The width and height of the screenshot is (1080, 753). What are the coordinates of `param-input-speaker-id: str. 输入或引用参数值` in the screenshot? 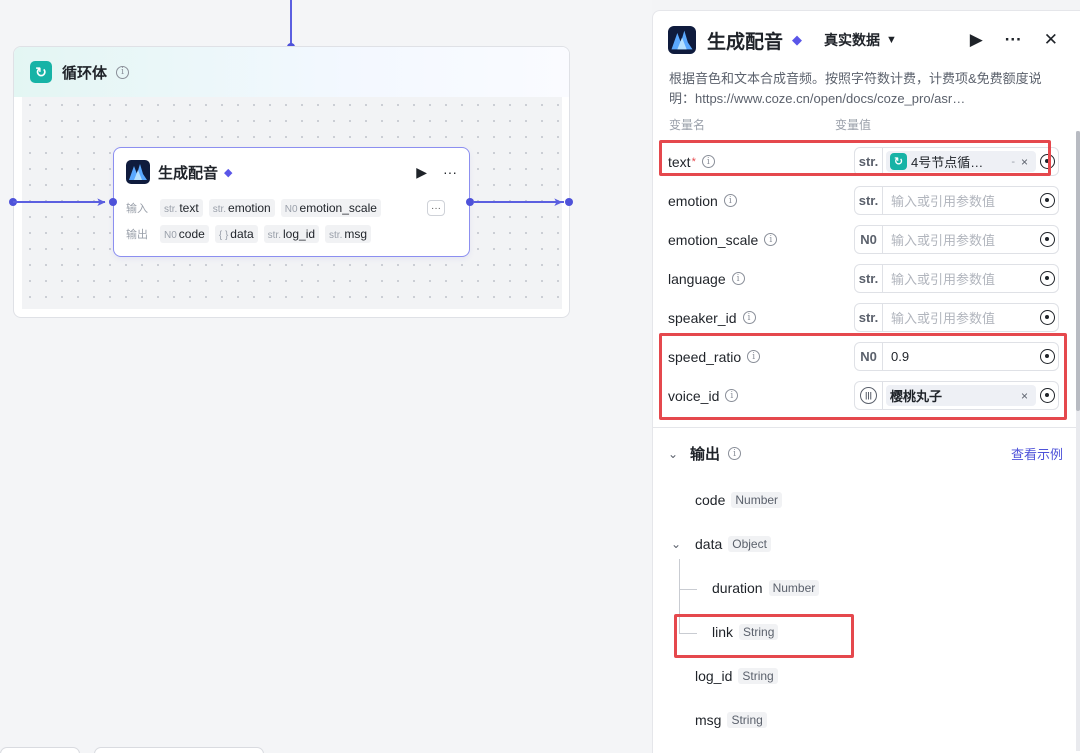 It's located at (956, 317).